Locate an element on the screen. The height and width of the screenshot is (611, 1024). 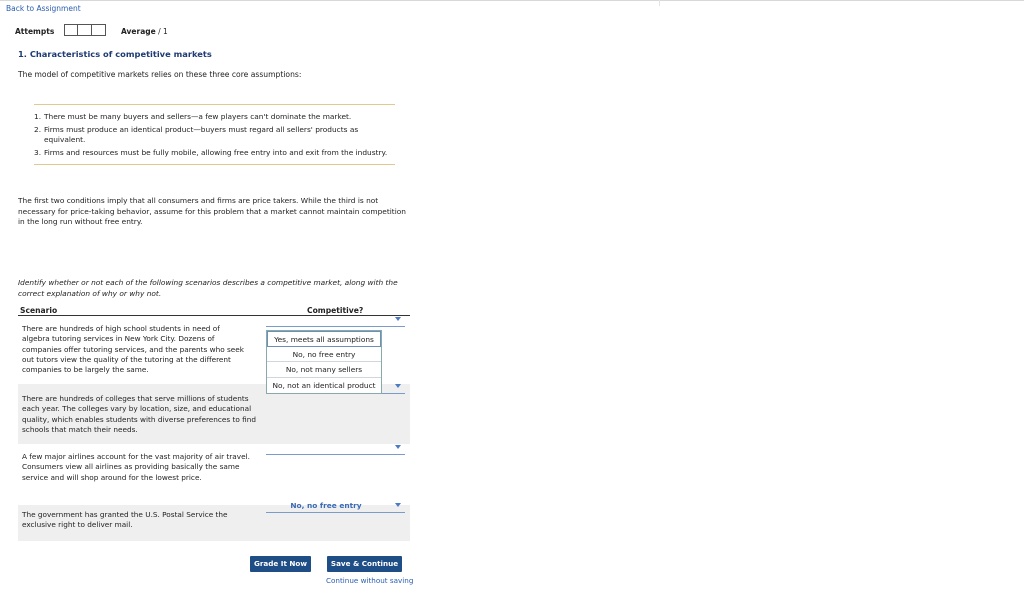
competitive-column-header: Competitive? is located at coordinates (335, 310).